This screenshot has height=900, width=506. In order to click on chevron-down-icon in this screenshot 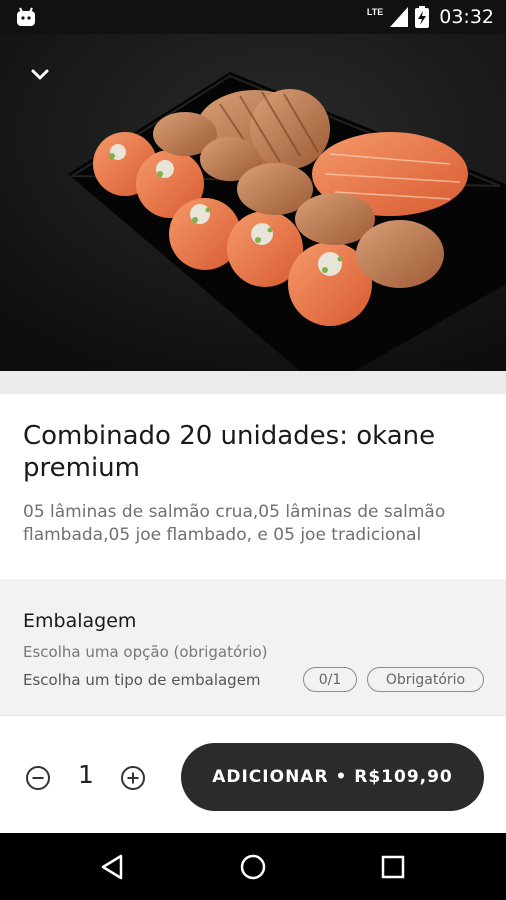, I will do `click(40, 75)`.